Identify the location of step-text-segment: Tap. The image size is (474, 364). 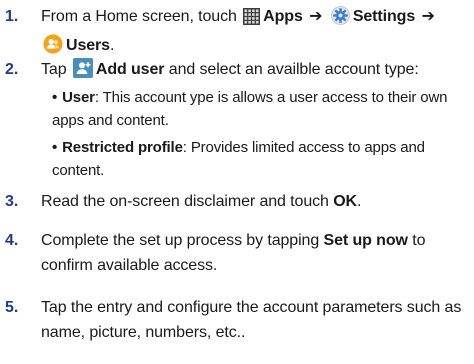
(54, 69).